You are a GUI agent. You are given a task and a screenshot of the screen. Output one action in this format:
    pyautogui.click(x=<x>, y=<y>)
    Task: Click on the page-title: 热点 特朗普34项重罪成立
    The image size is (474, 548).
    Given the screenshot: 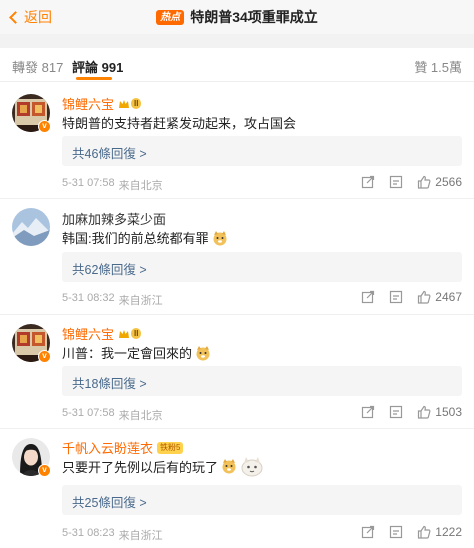 What is the action you would take?
    pyautogui.click(x=237, y=17)
    